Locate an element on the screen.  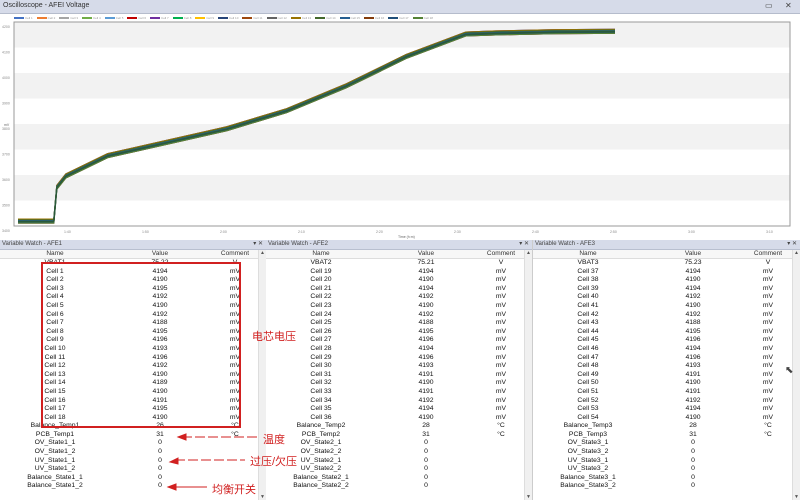
cell-name: Cell 50 is located at coordinates (588, 383).